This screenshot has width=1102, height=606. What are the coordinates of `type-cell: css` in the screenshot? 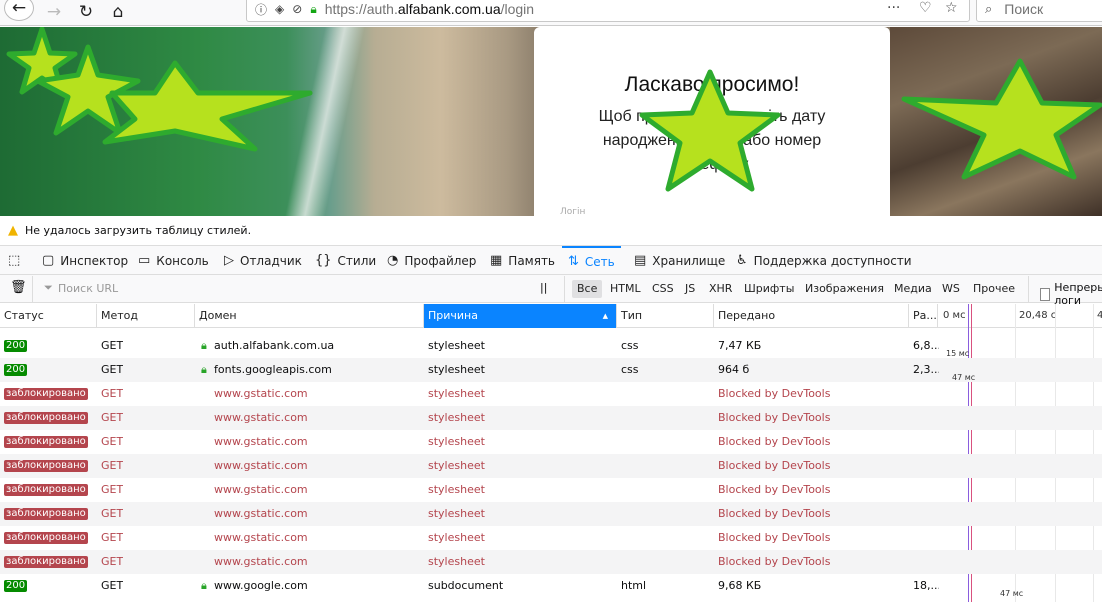 It's located at (630, 345).